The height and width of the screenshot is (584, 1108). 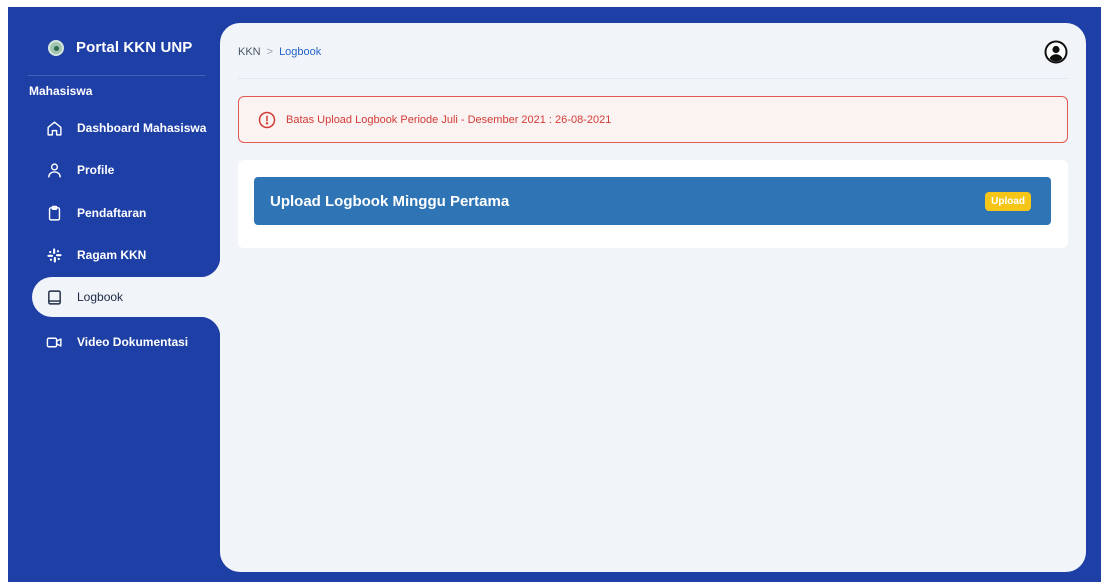 What do you see at coordinates (112, 255) in the screenshot?
I see `sidebar-item-label: Ragam KKN` at bounding box center [112, 255].